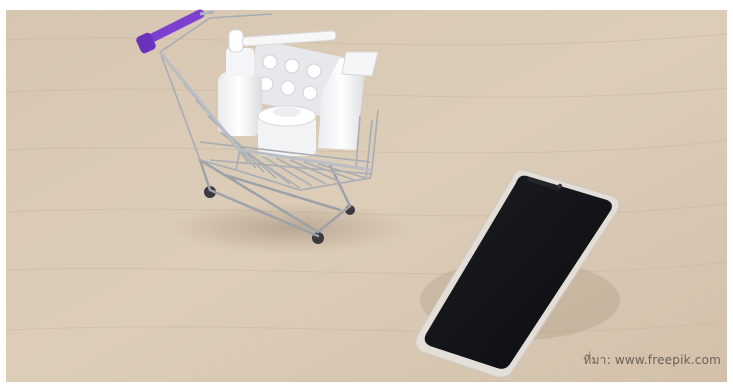 This screenshot has height=390, width=733. Describe the element at coordinates (287, 130) in the screenshot. I see `medicine-jar` at that location.